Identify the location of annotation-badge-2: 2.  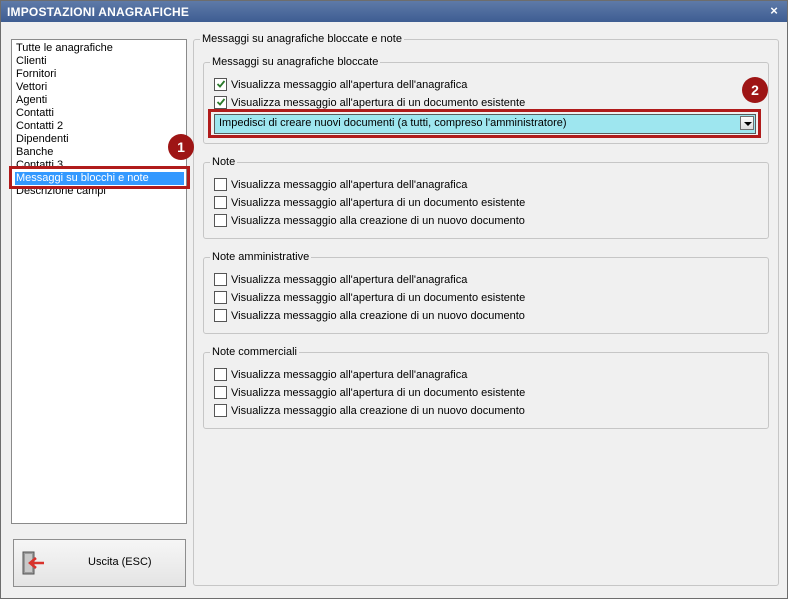
(755, 90).